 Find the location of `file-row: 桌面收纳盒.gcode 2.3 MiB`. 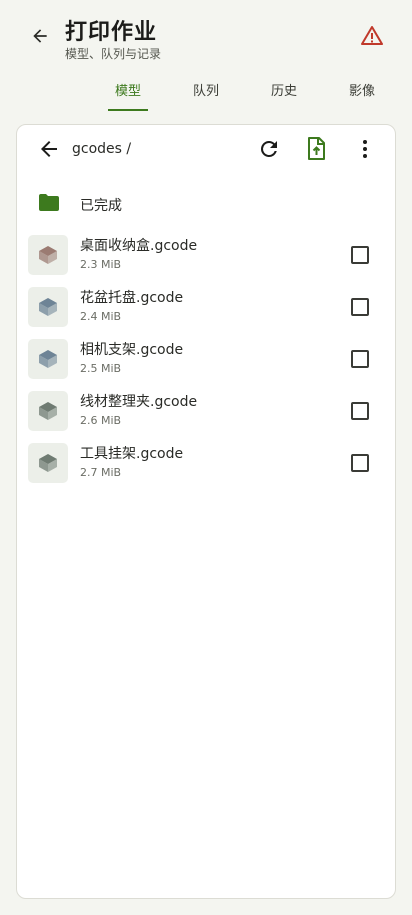

file-row: 桌面收纳盒.gcode 2.3 MiB is located at coordinates (207, 255).